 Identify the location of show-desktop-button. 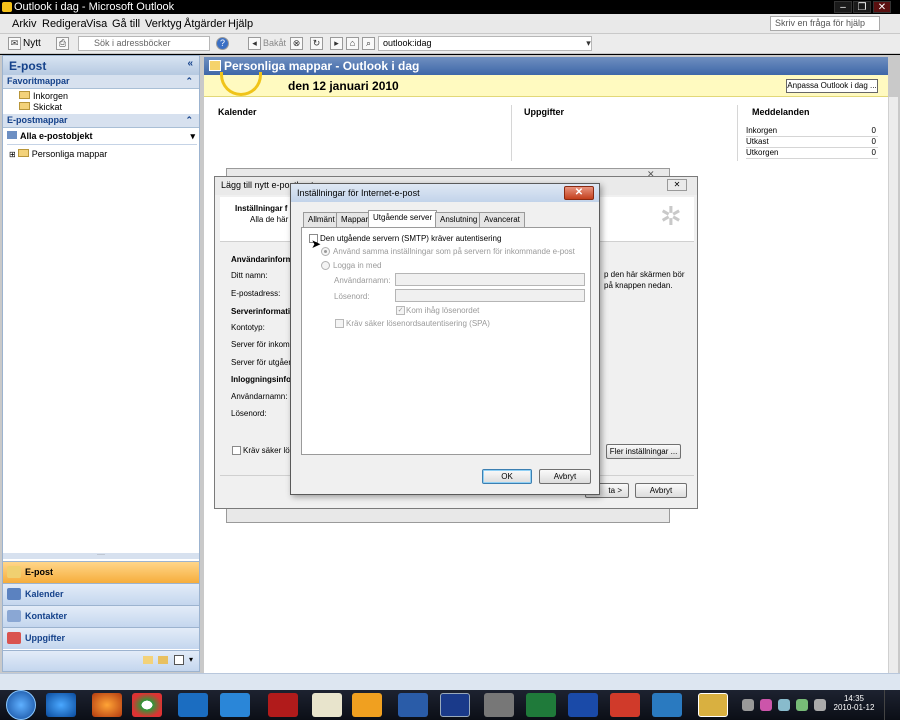
(891, 705).